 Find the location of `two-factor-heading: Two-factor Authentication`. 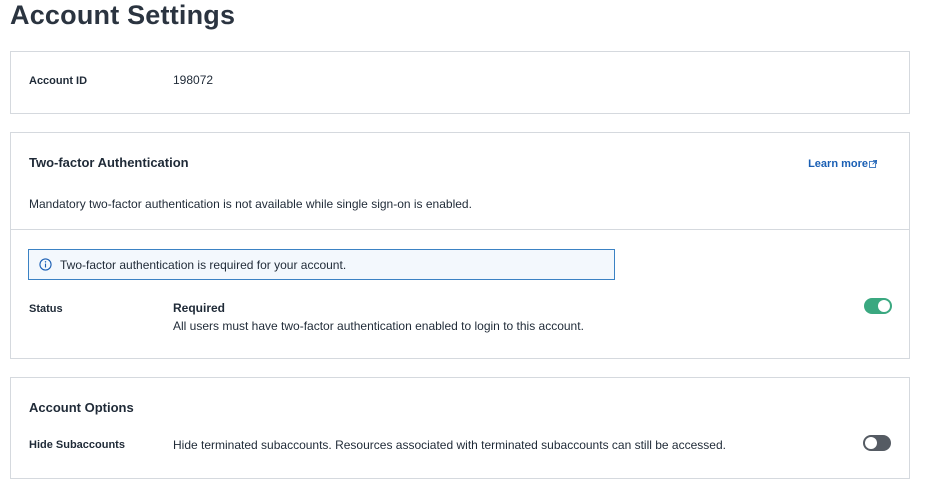

two-factor-heading: Two-factor Authentication is located at coordinates (109, 162).